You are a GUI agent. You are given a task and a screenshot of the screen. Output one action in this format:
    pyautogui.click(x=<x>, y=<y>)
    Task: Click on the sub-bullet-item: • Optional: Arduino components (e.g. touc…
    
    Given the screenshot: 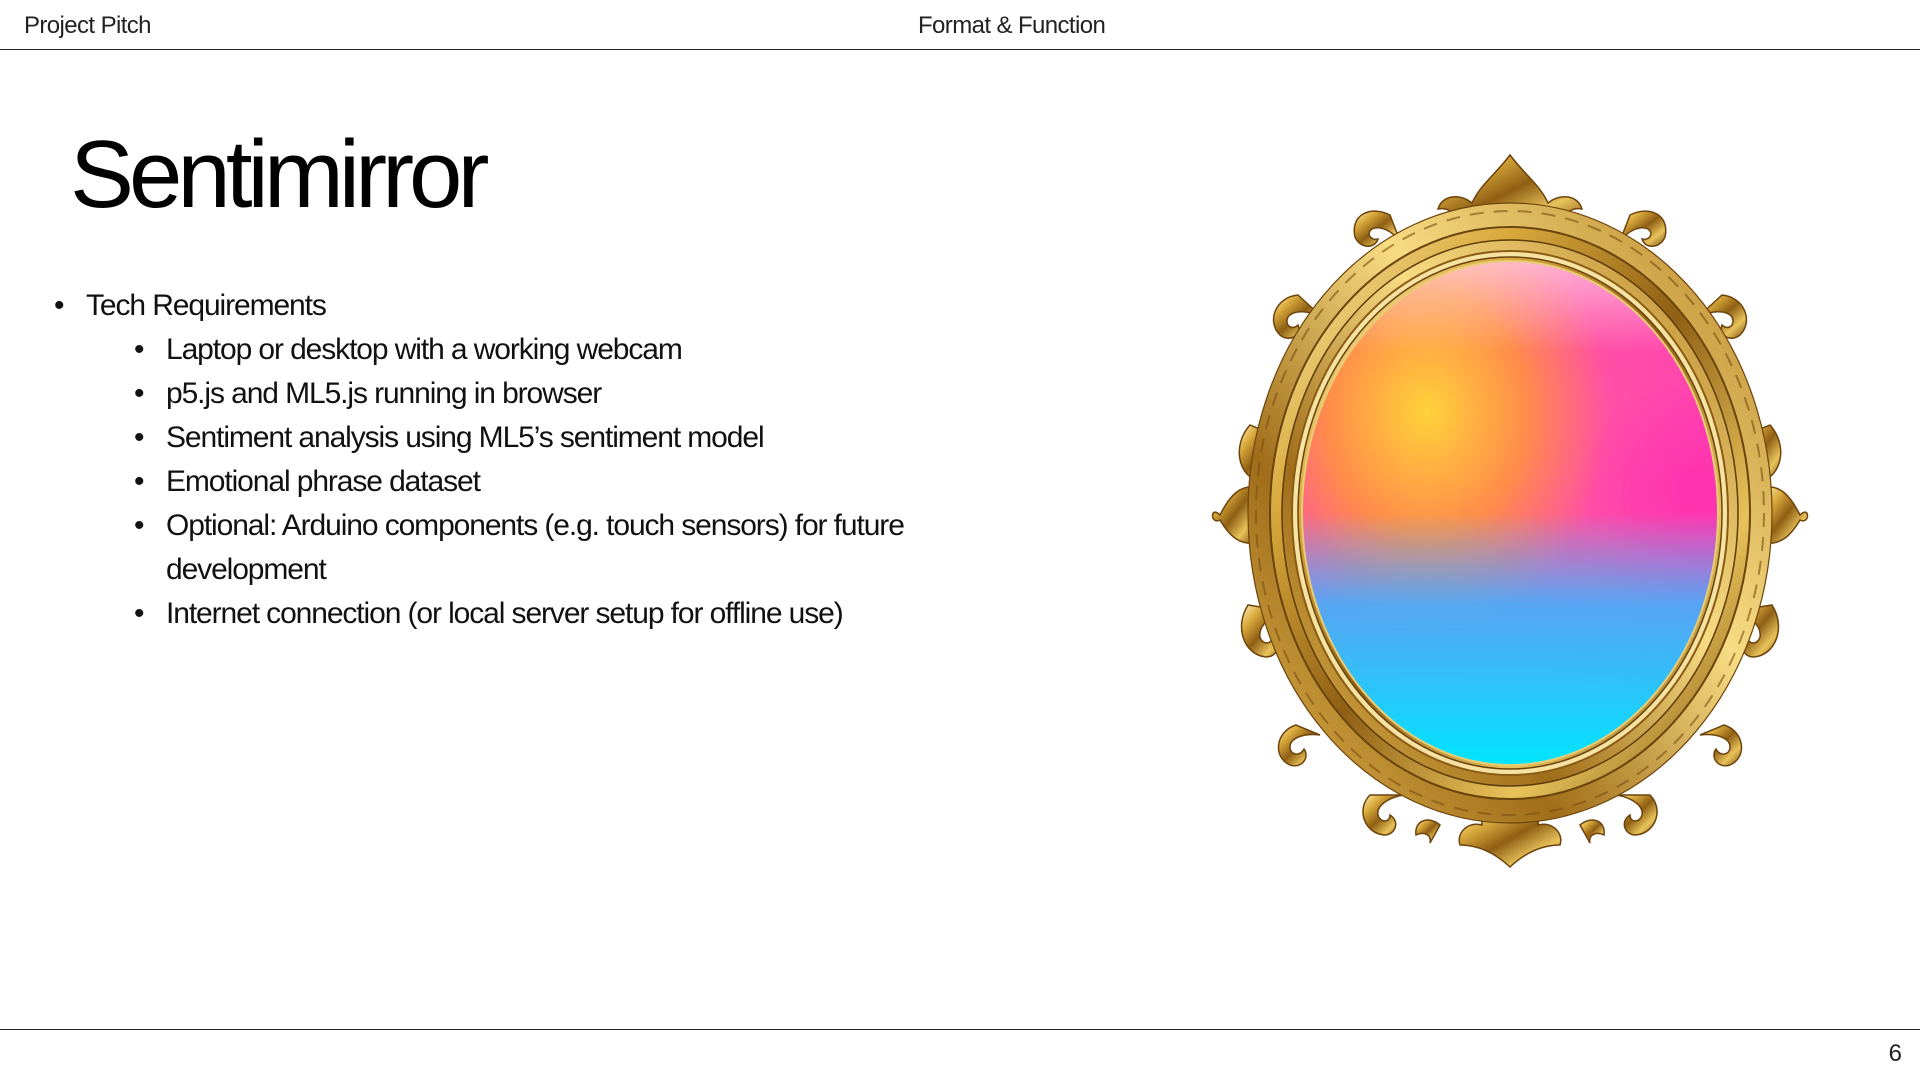 What is the action you would take?
    pyautogui.click(x=534, y=548)
    